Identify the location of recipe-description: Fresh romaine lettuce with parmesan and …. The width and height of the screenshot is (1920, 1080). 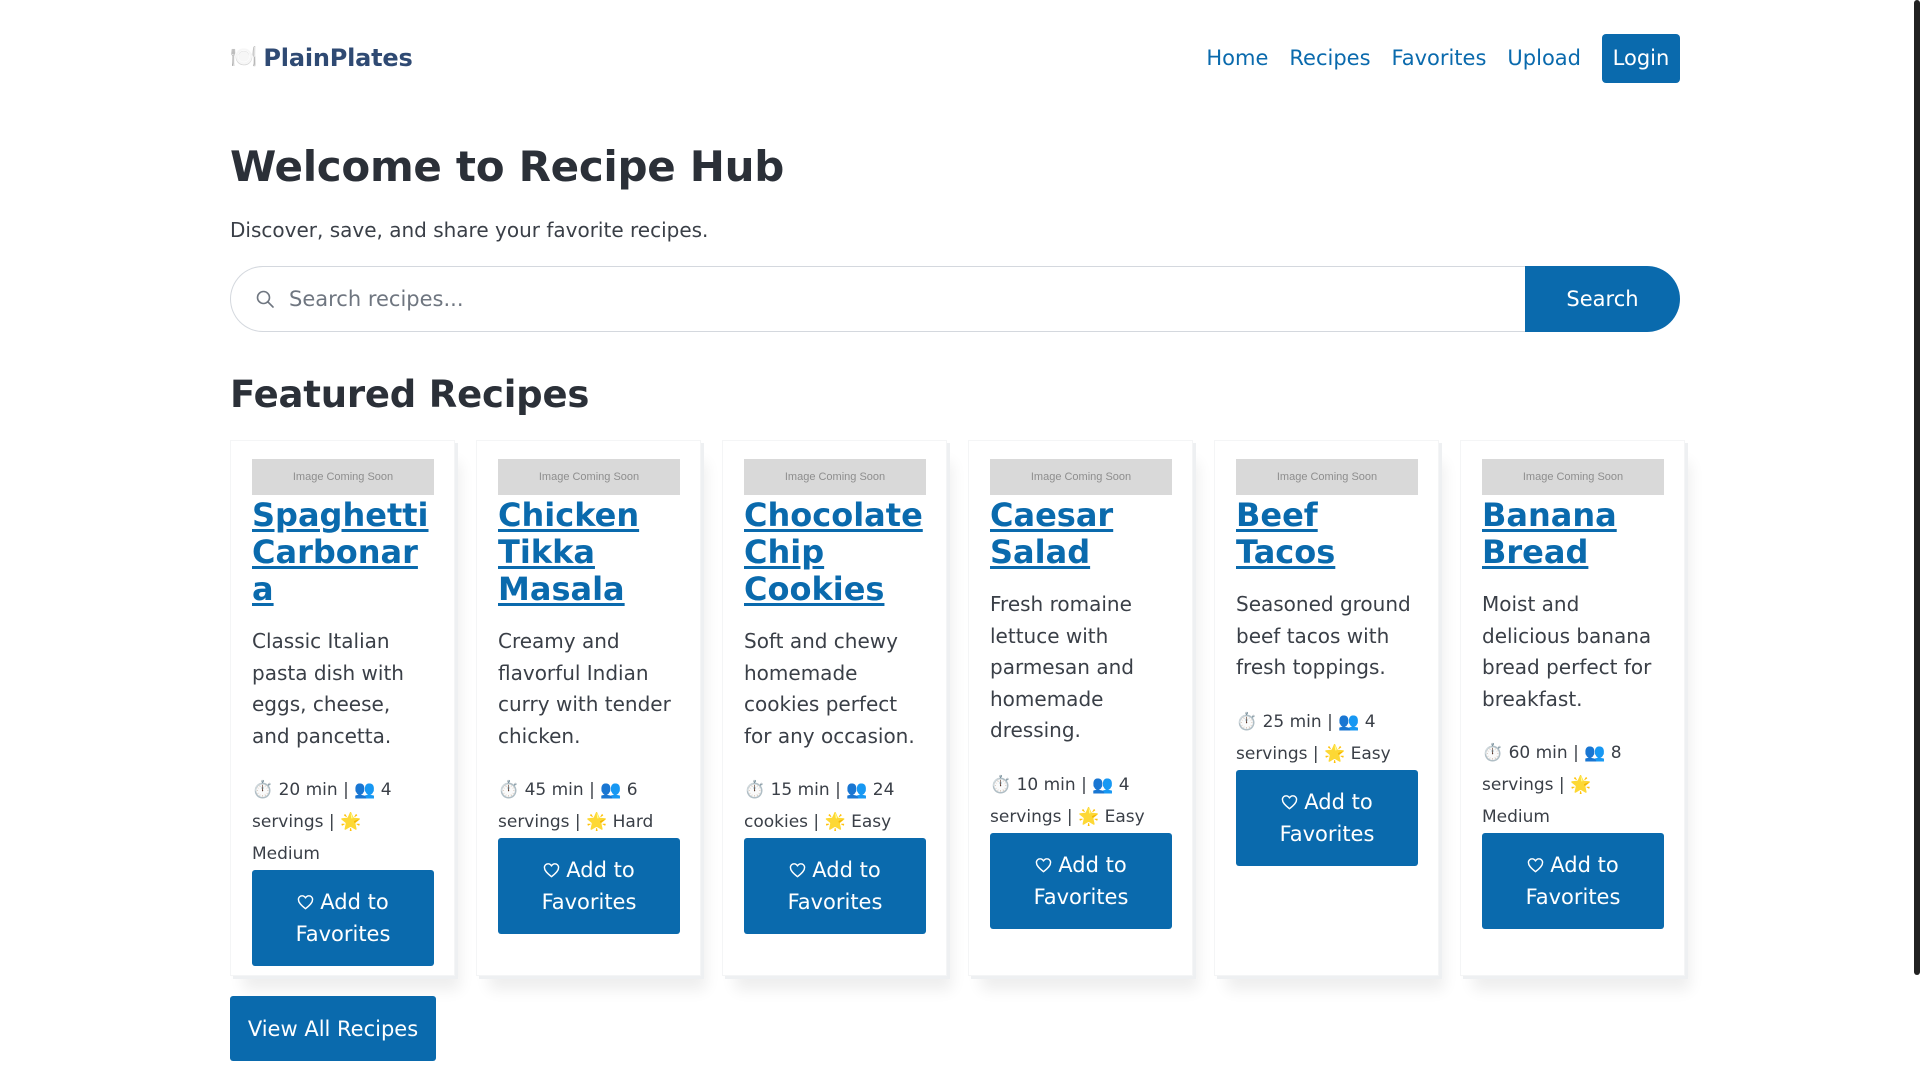
(1062, 667).